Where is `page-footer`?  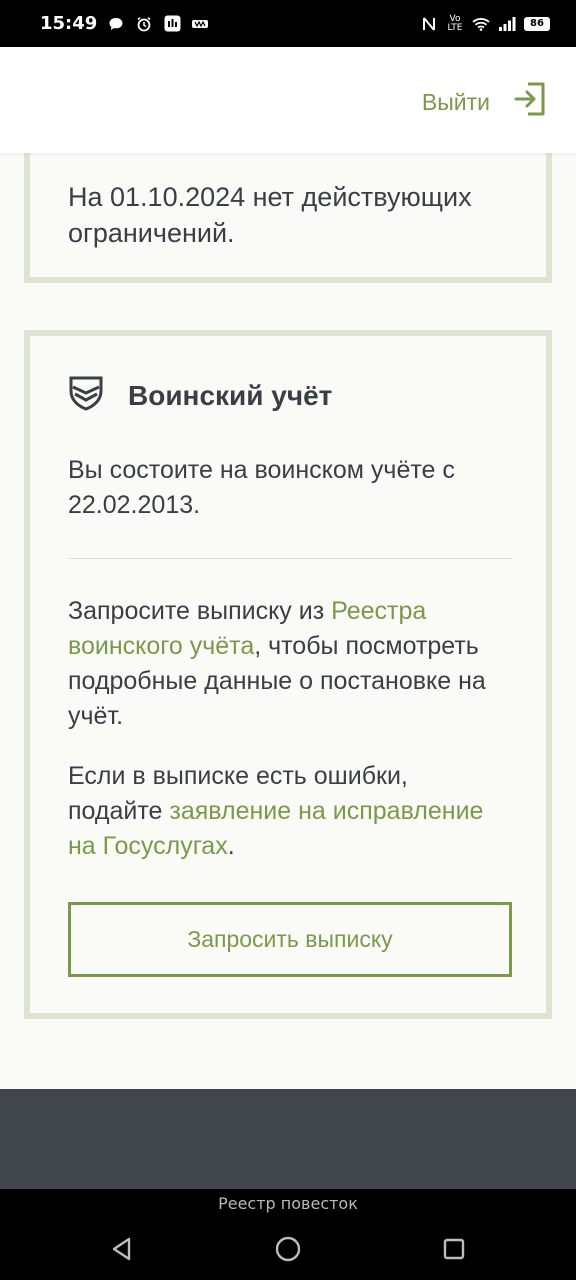
page-footer is located at coordinates (288, 1139).